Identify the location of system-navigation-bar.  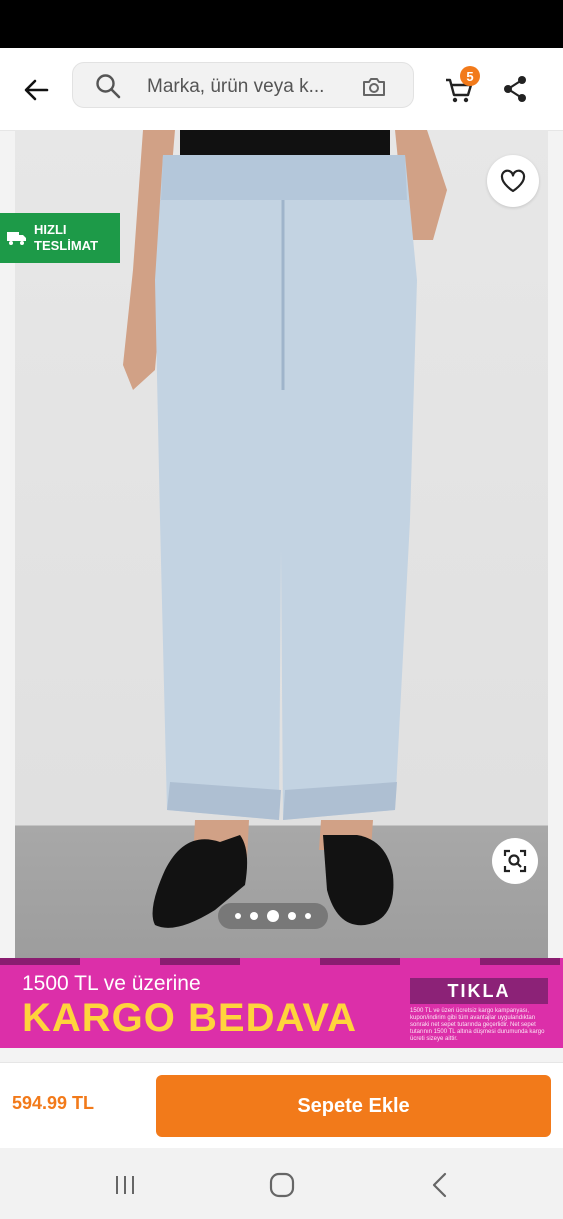
(281, 1183).